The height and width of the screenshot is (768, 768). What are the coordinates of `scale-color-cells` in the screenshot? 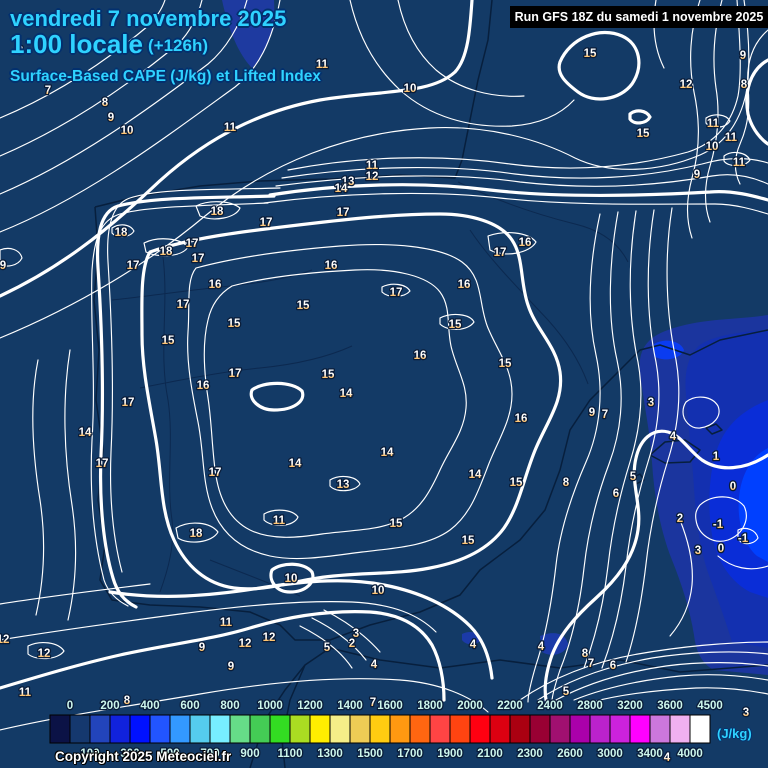 It's located at (380, 729).